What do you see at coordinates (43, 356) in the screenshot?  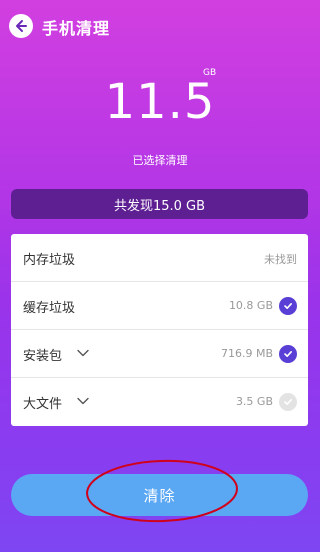 I see `list-item-label: 安装包` at bounding box center [43, 356].